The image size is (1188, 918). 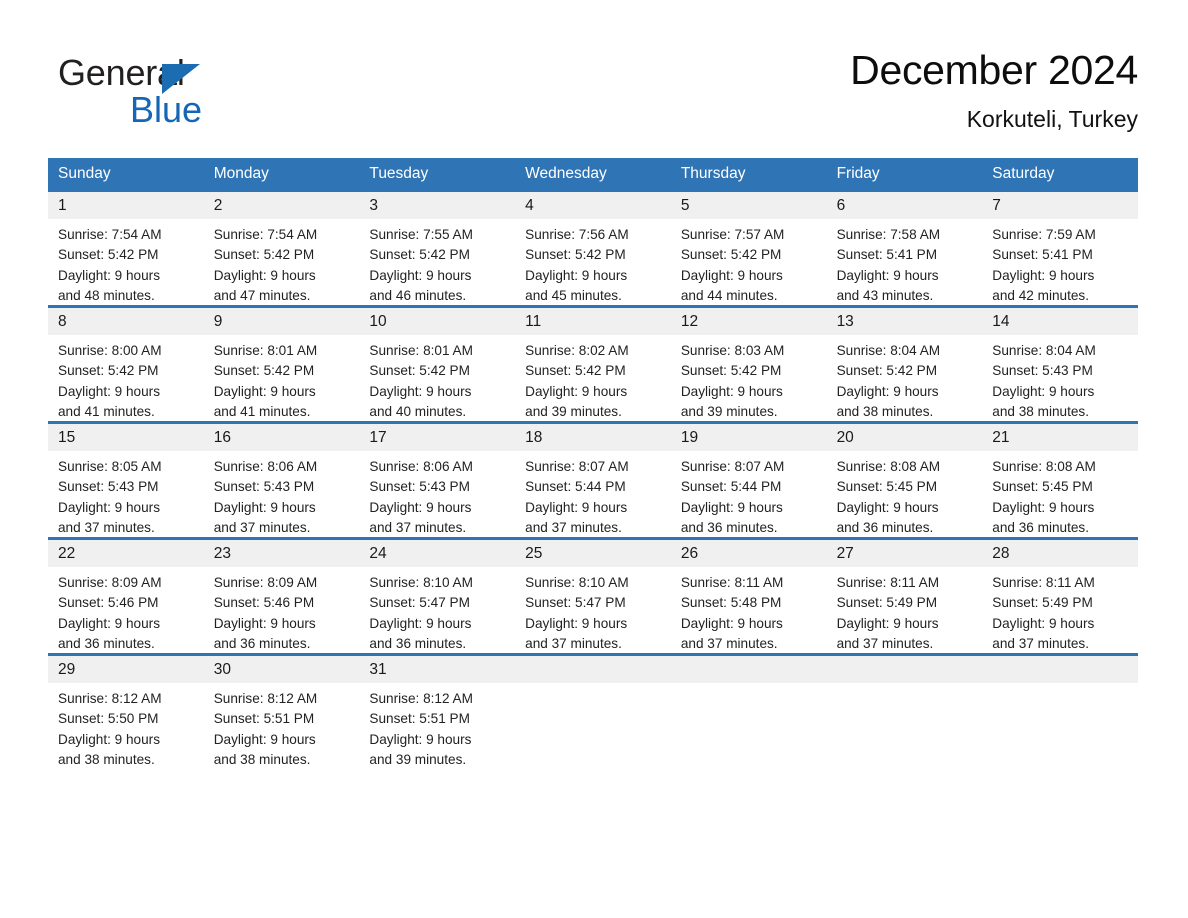 I want to click on day-number: 13, so click(x=905, y=321).